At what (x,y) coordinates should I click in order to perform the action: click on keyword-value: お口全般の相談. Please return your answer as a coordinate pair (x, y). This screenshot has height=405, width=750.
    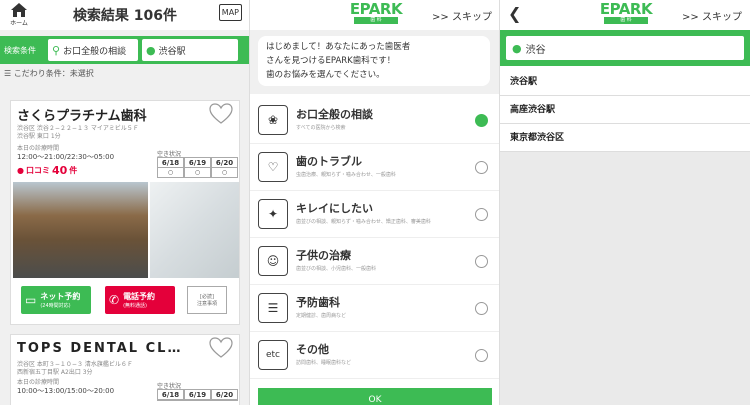
    Looking at the image, I should click on (95, 51).